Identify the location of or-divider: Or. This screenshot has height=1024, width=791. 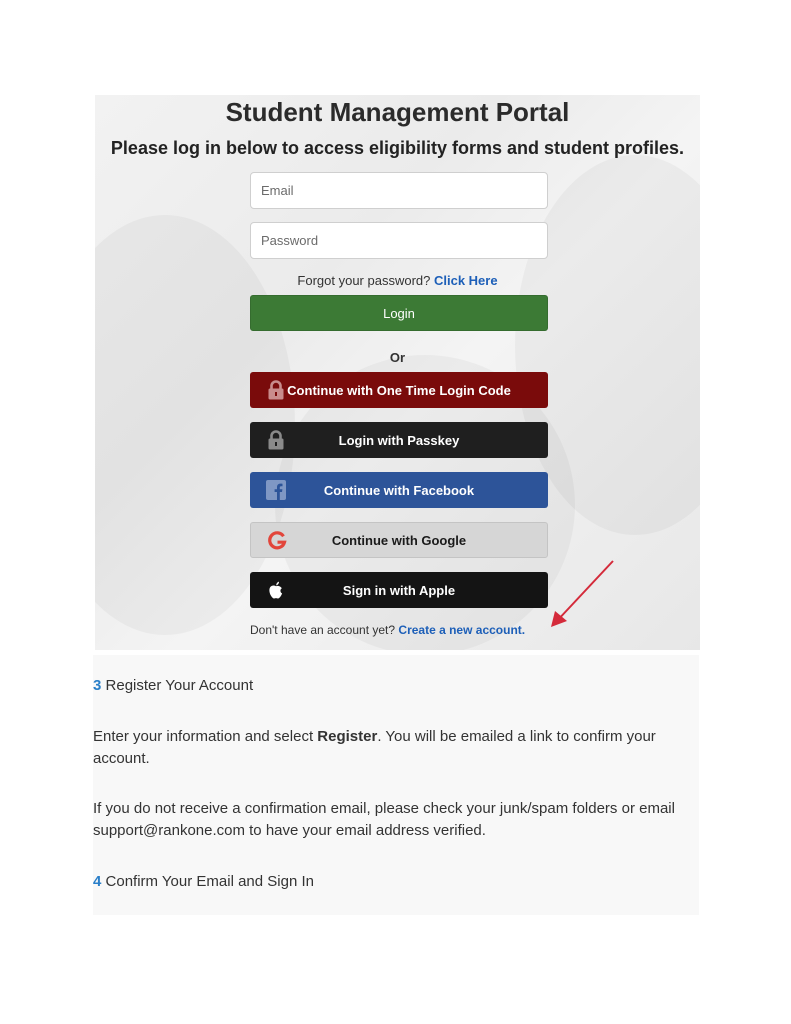
(397, 357).